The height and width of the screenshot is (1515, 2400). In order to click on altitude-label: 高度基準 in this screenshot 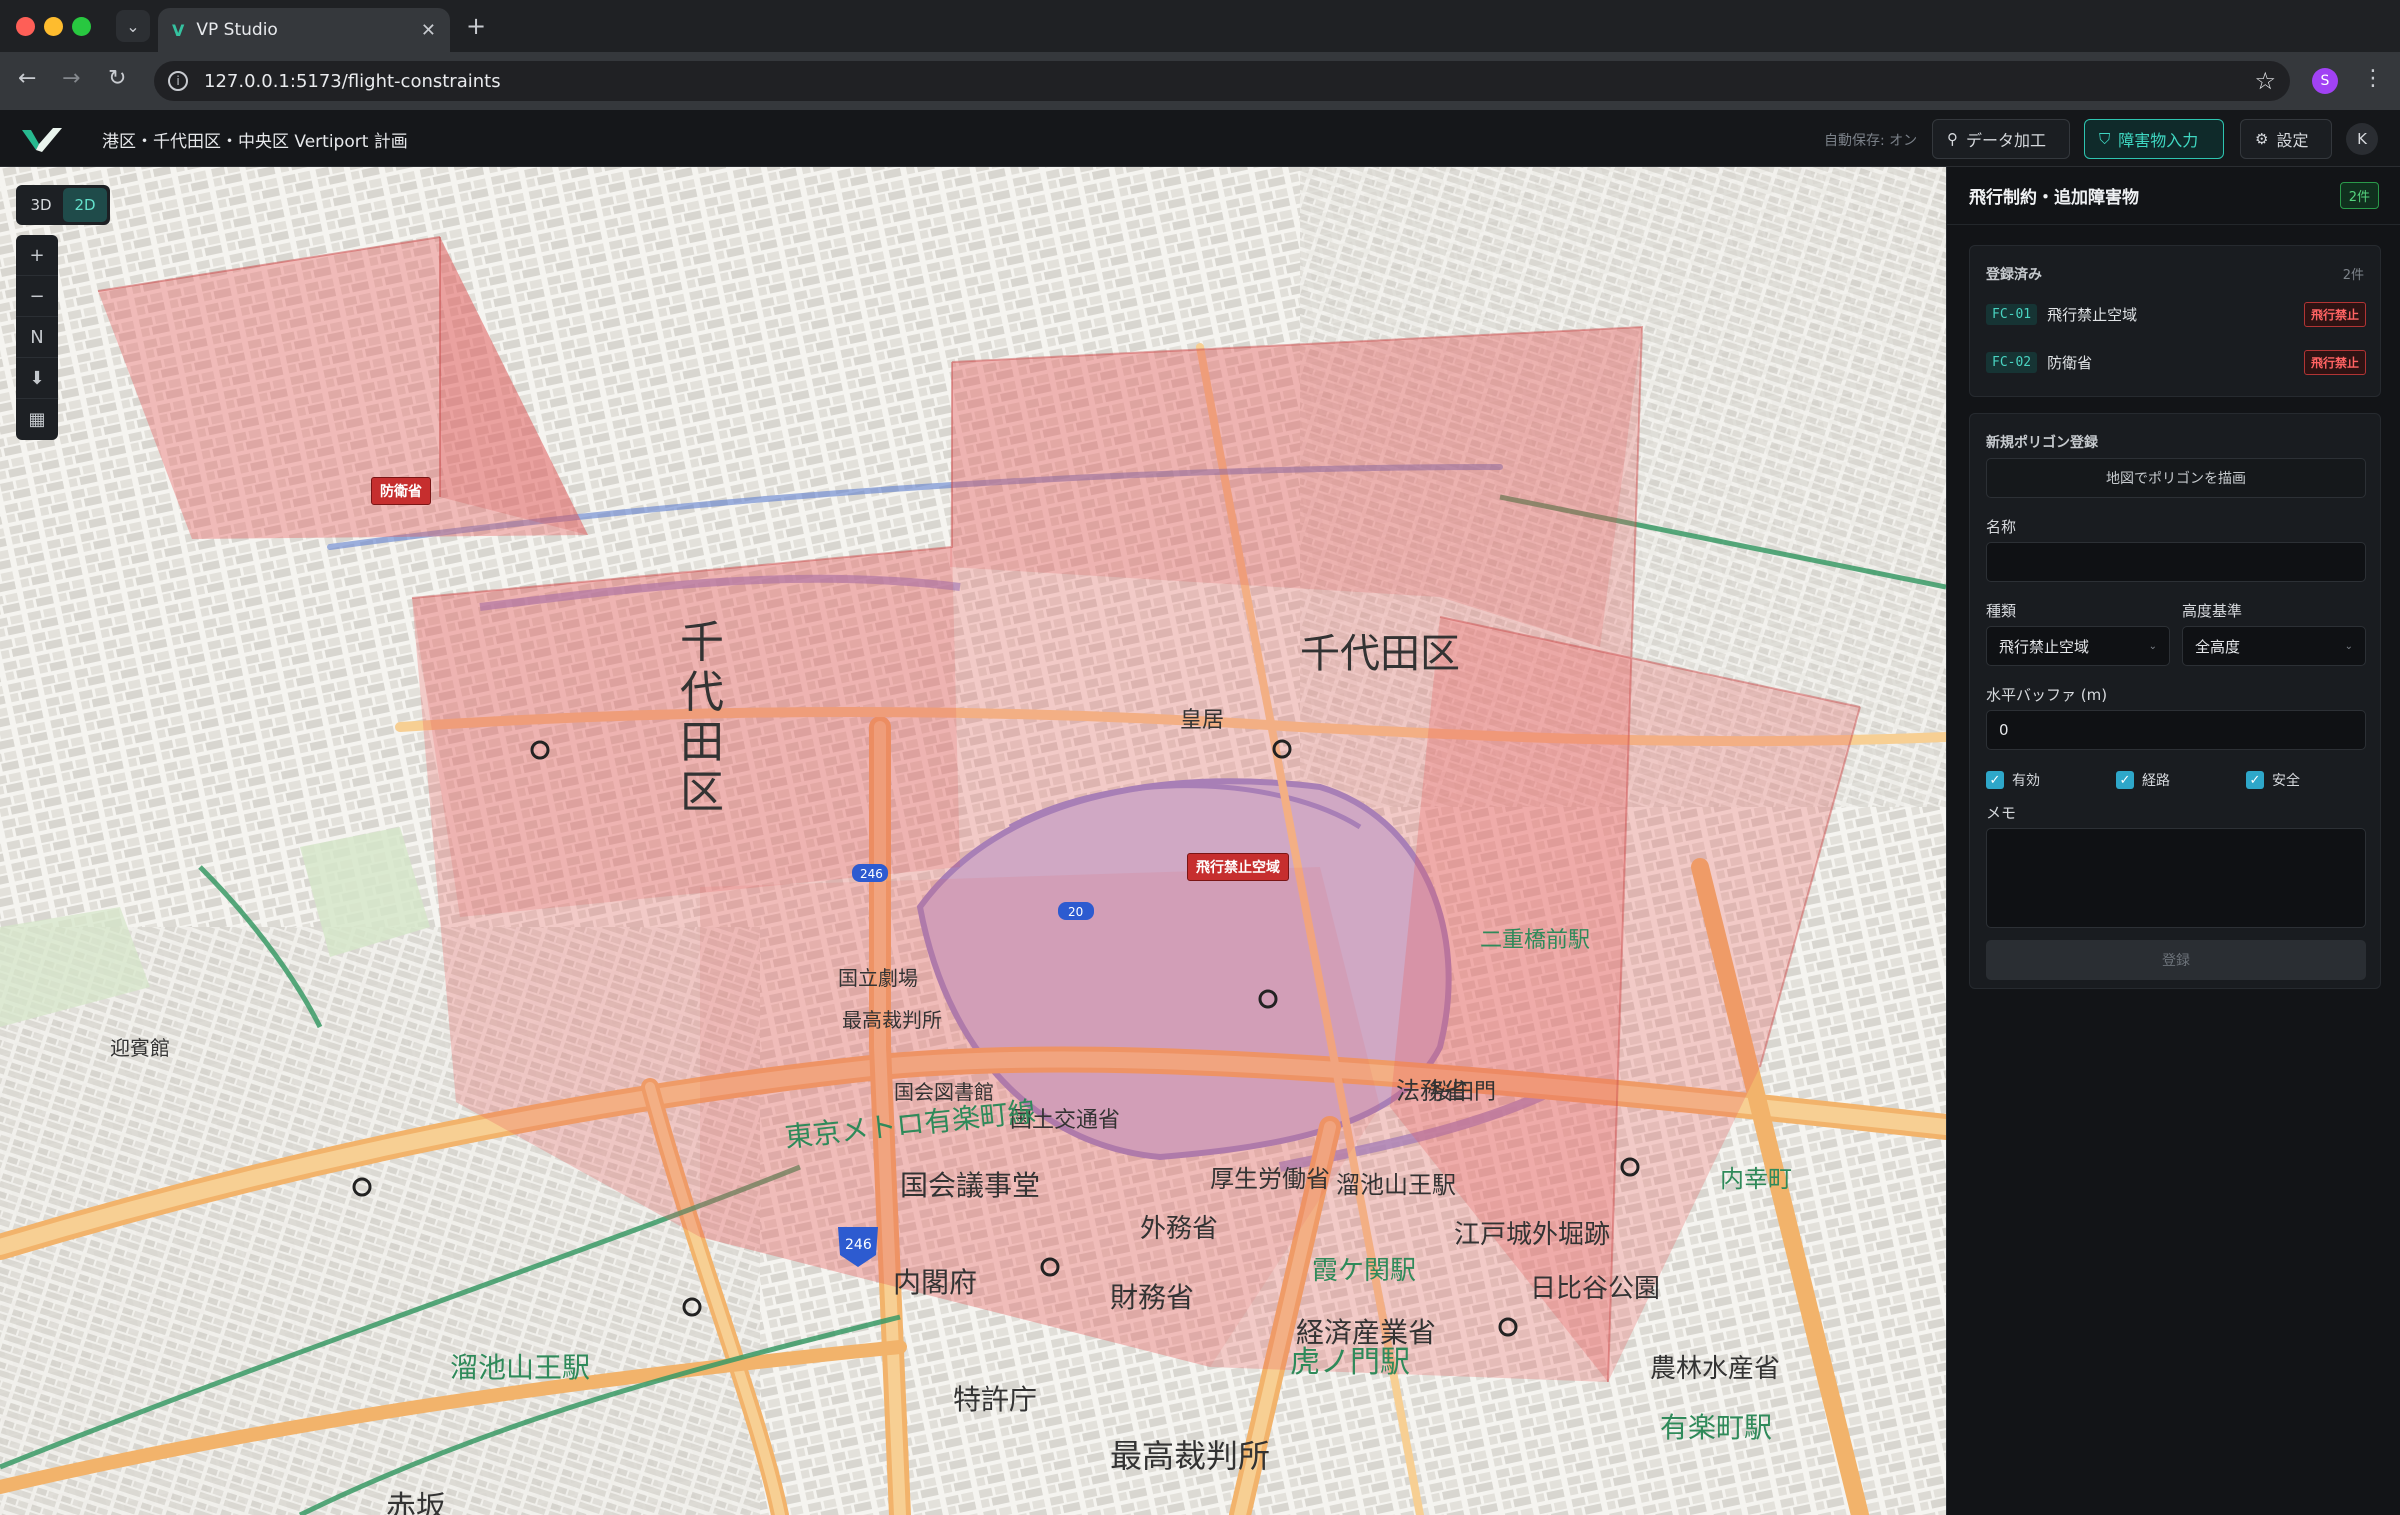, I will do `click(2212, 611)`.